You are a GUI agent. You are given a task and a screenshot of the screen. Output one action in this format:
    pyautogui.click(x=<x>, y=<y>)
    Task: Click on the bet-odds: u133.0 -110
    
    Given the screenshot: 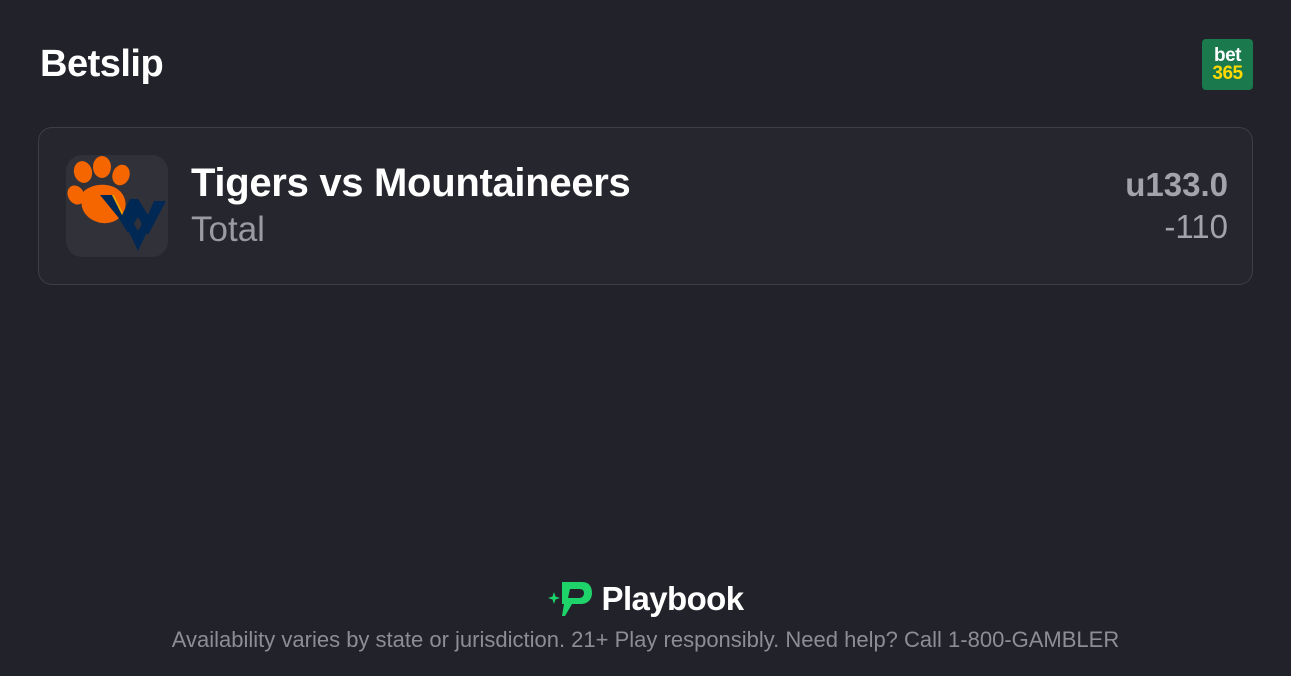 What is the action you would take?
    pyautogui.click(x=1176, y=206)
    